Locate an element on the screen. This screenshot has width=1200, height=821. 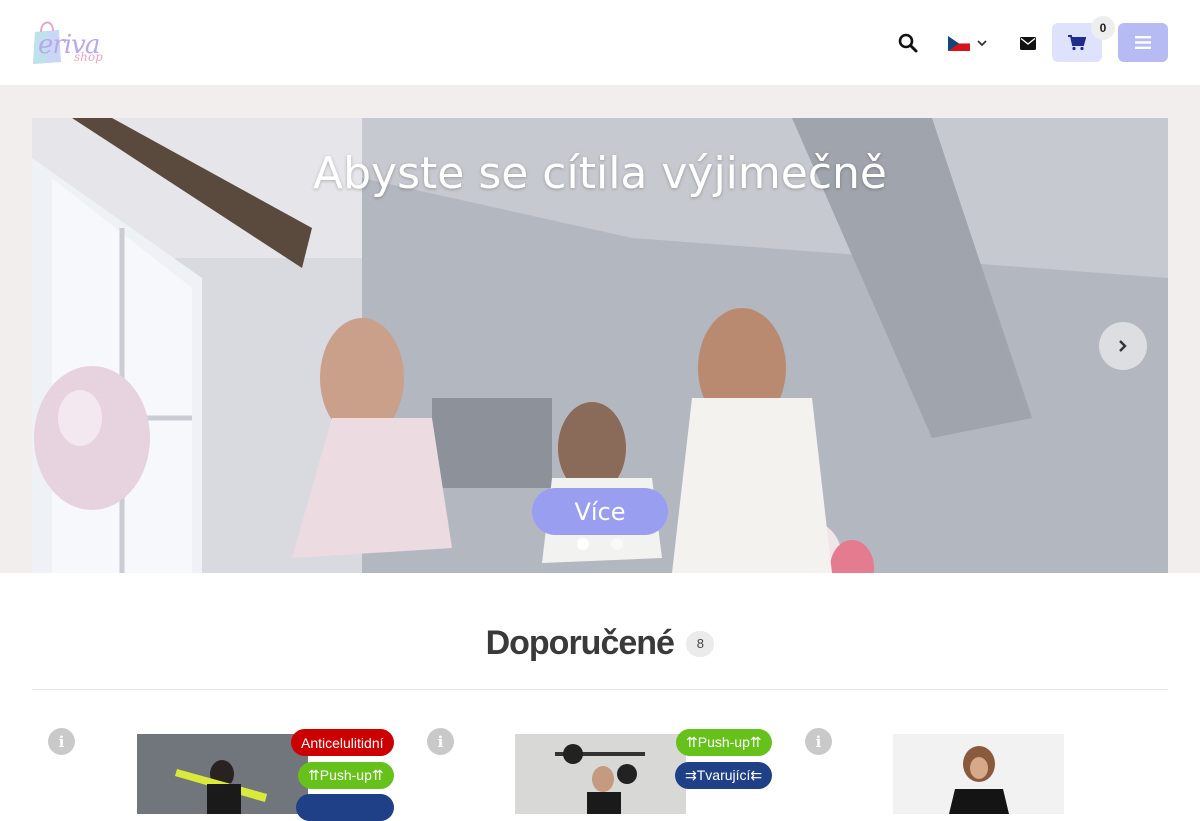
section-divider is located at coordinates (600, 689).